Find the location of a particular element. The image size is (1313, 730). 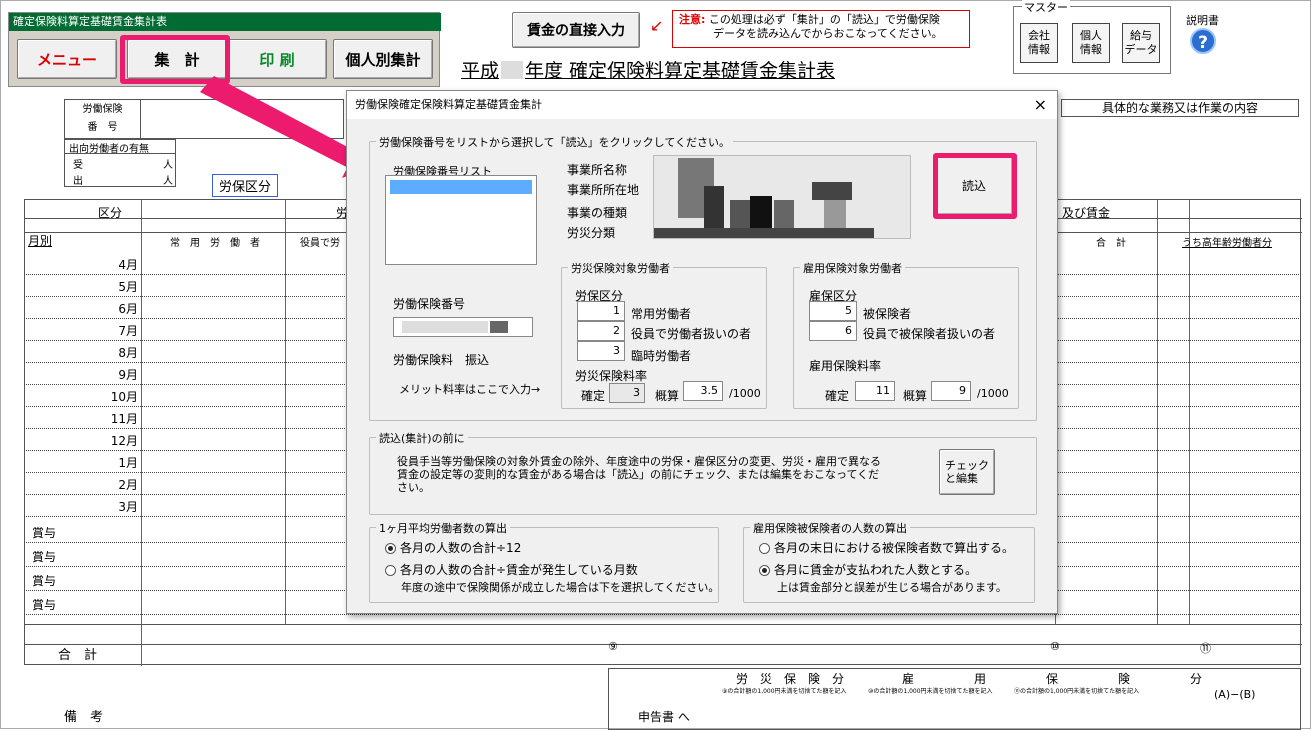

read-highlight is located at coordinates (975, 186).